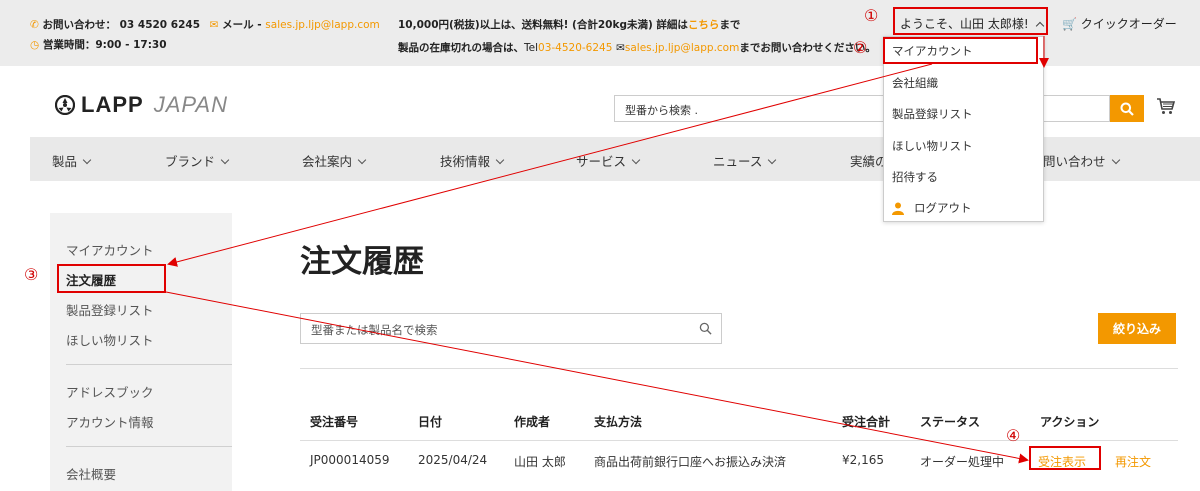 The height and width of the screenshot is (491, 1200). I want to click on sidebar-item-wishlist: ほしい物リスト, so click(110, 339).